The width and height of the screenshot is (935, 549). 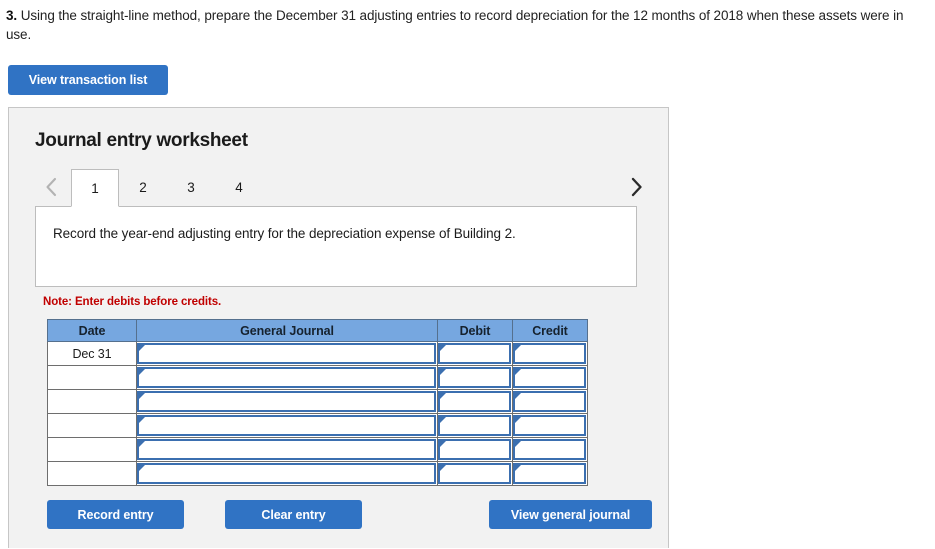 I want to click on tab-4-label: 4, so click(x=239, y=188).